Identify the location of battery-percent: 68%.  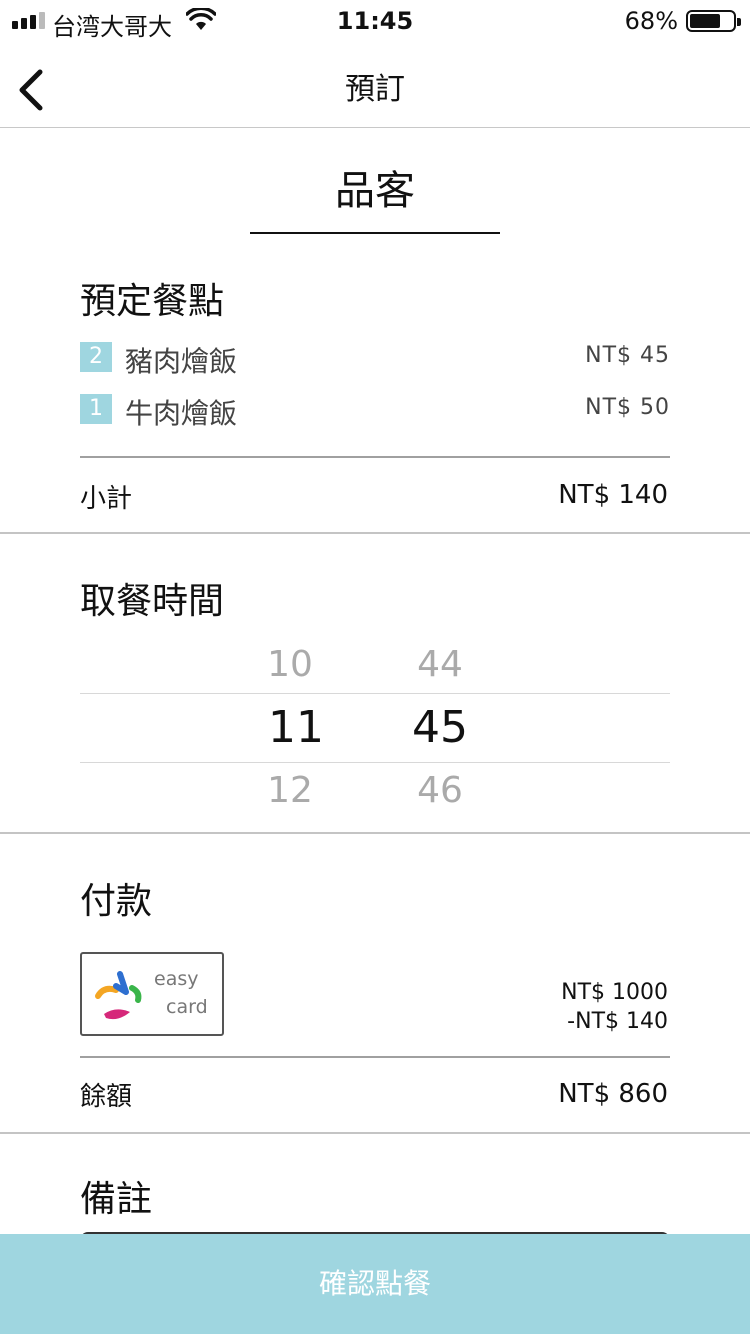
(651, 21).